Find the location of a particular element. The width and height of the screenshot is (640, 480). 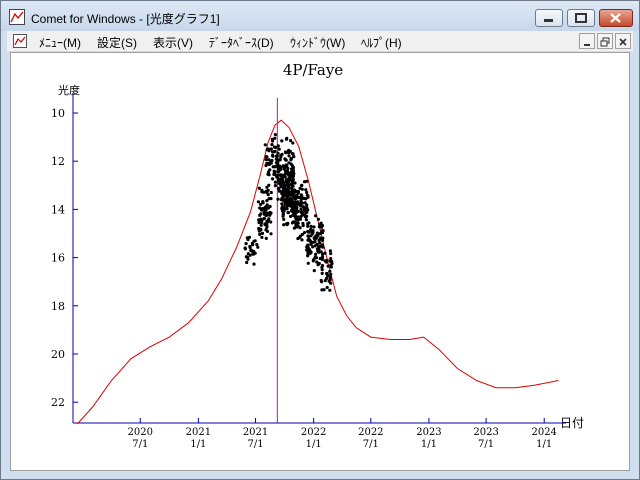

menu-settings: 設定(S) is located at coordinates (117, 42).